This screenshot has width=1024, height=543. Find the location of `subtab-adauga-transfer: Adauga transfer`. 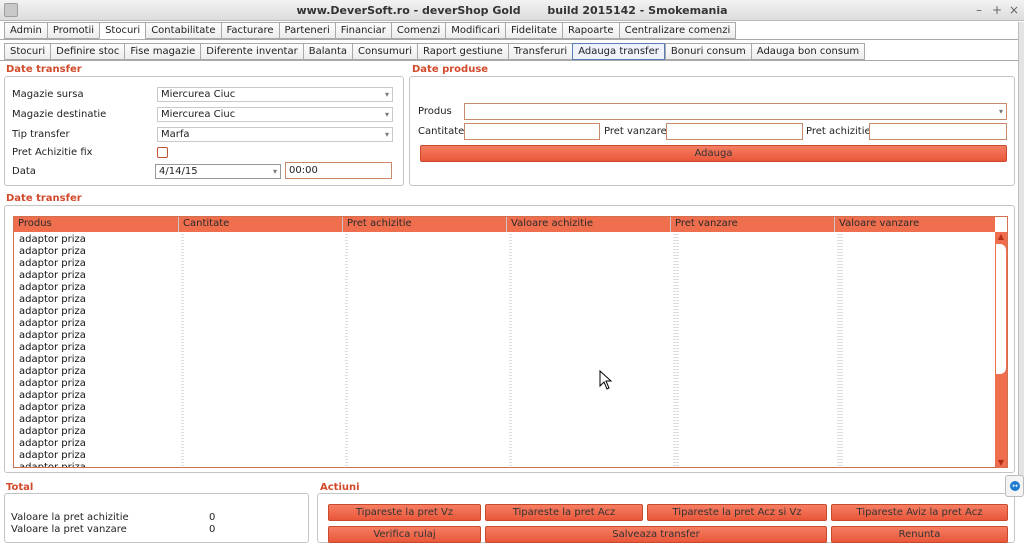

subtab-adauga-transfer: Adauga transfer is located at coordinates (618, 51).